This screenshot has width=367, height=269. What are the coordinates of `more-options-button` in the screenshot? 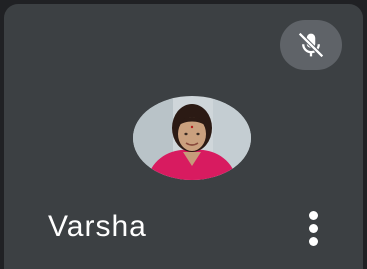 It's located at (313, 228).